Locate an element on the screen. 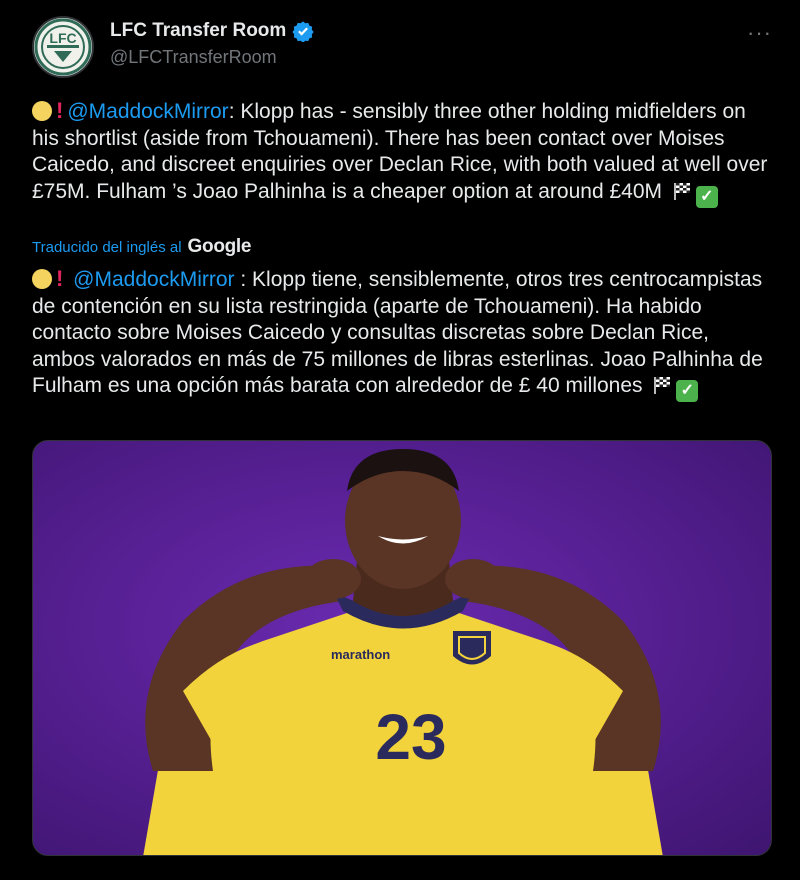 The width and height of the screenshot is (800, 880). translation-attribution: Traducido del inglés al Google is located at coordinates (141, 247).